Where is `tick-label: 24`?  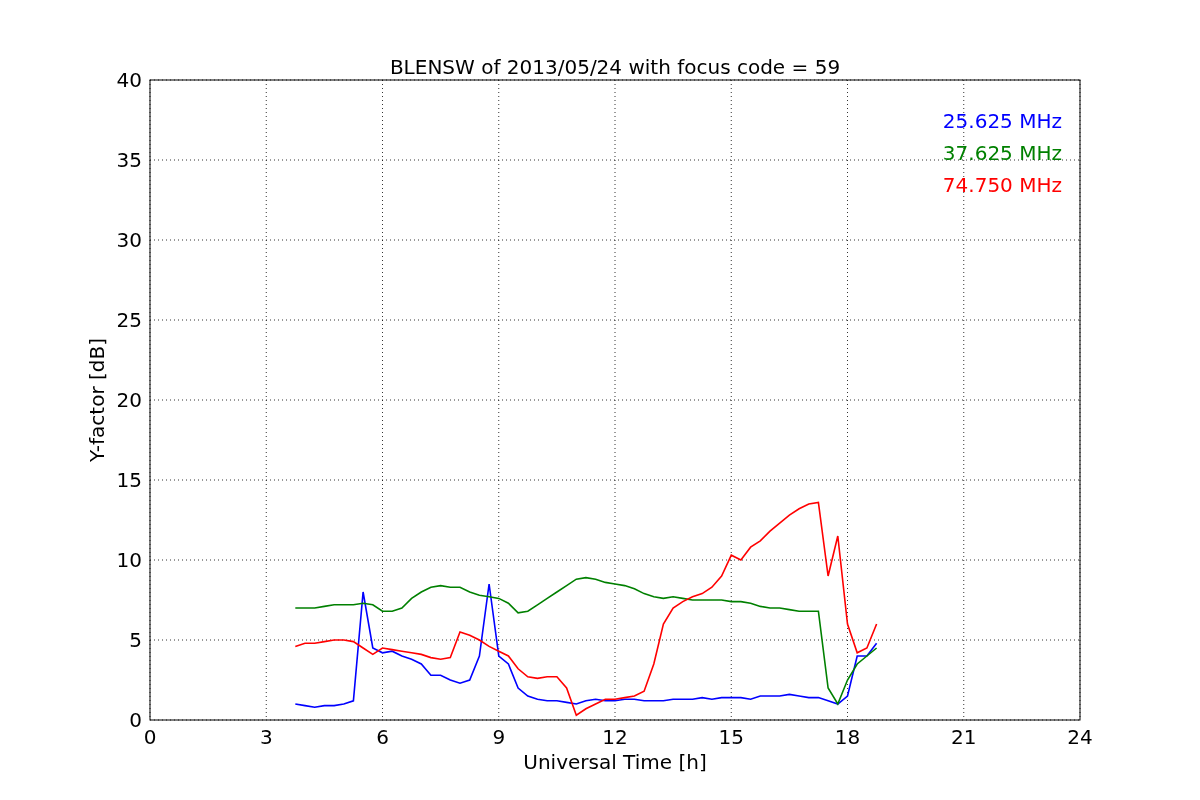
tick-label: 24 is located at coordinates (1080, 737).